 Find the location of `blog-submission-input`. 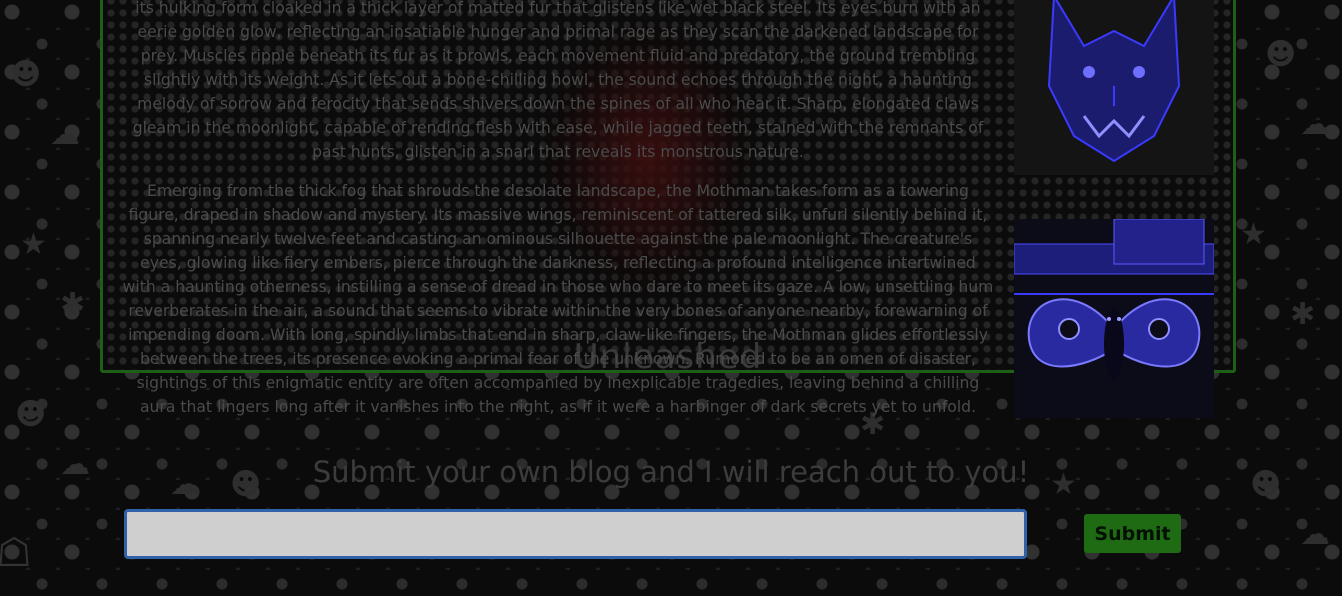

blog-submission-input is located at coordinates (575, 534).